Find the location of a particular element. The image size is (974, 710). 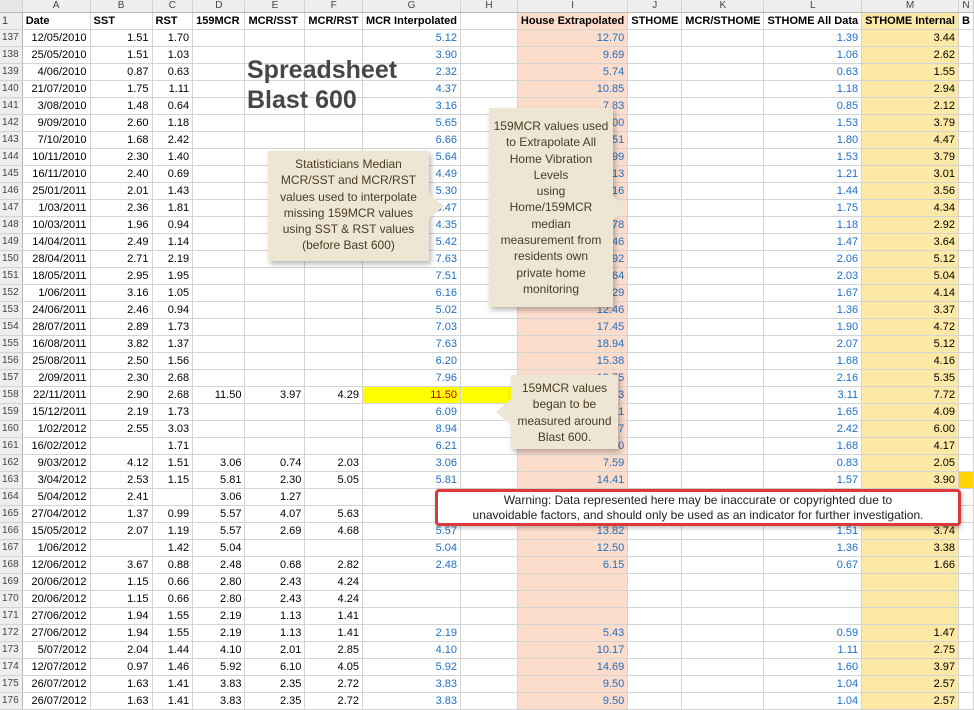

date-cell: 7/10/2010 is located at coordinates (56, 140).